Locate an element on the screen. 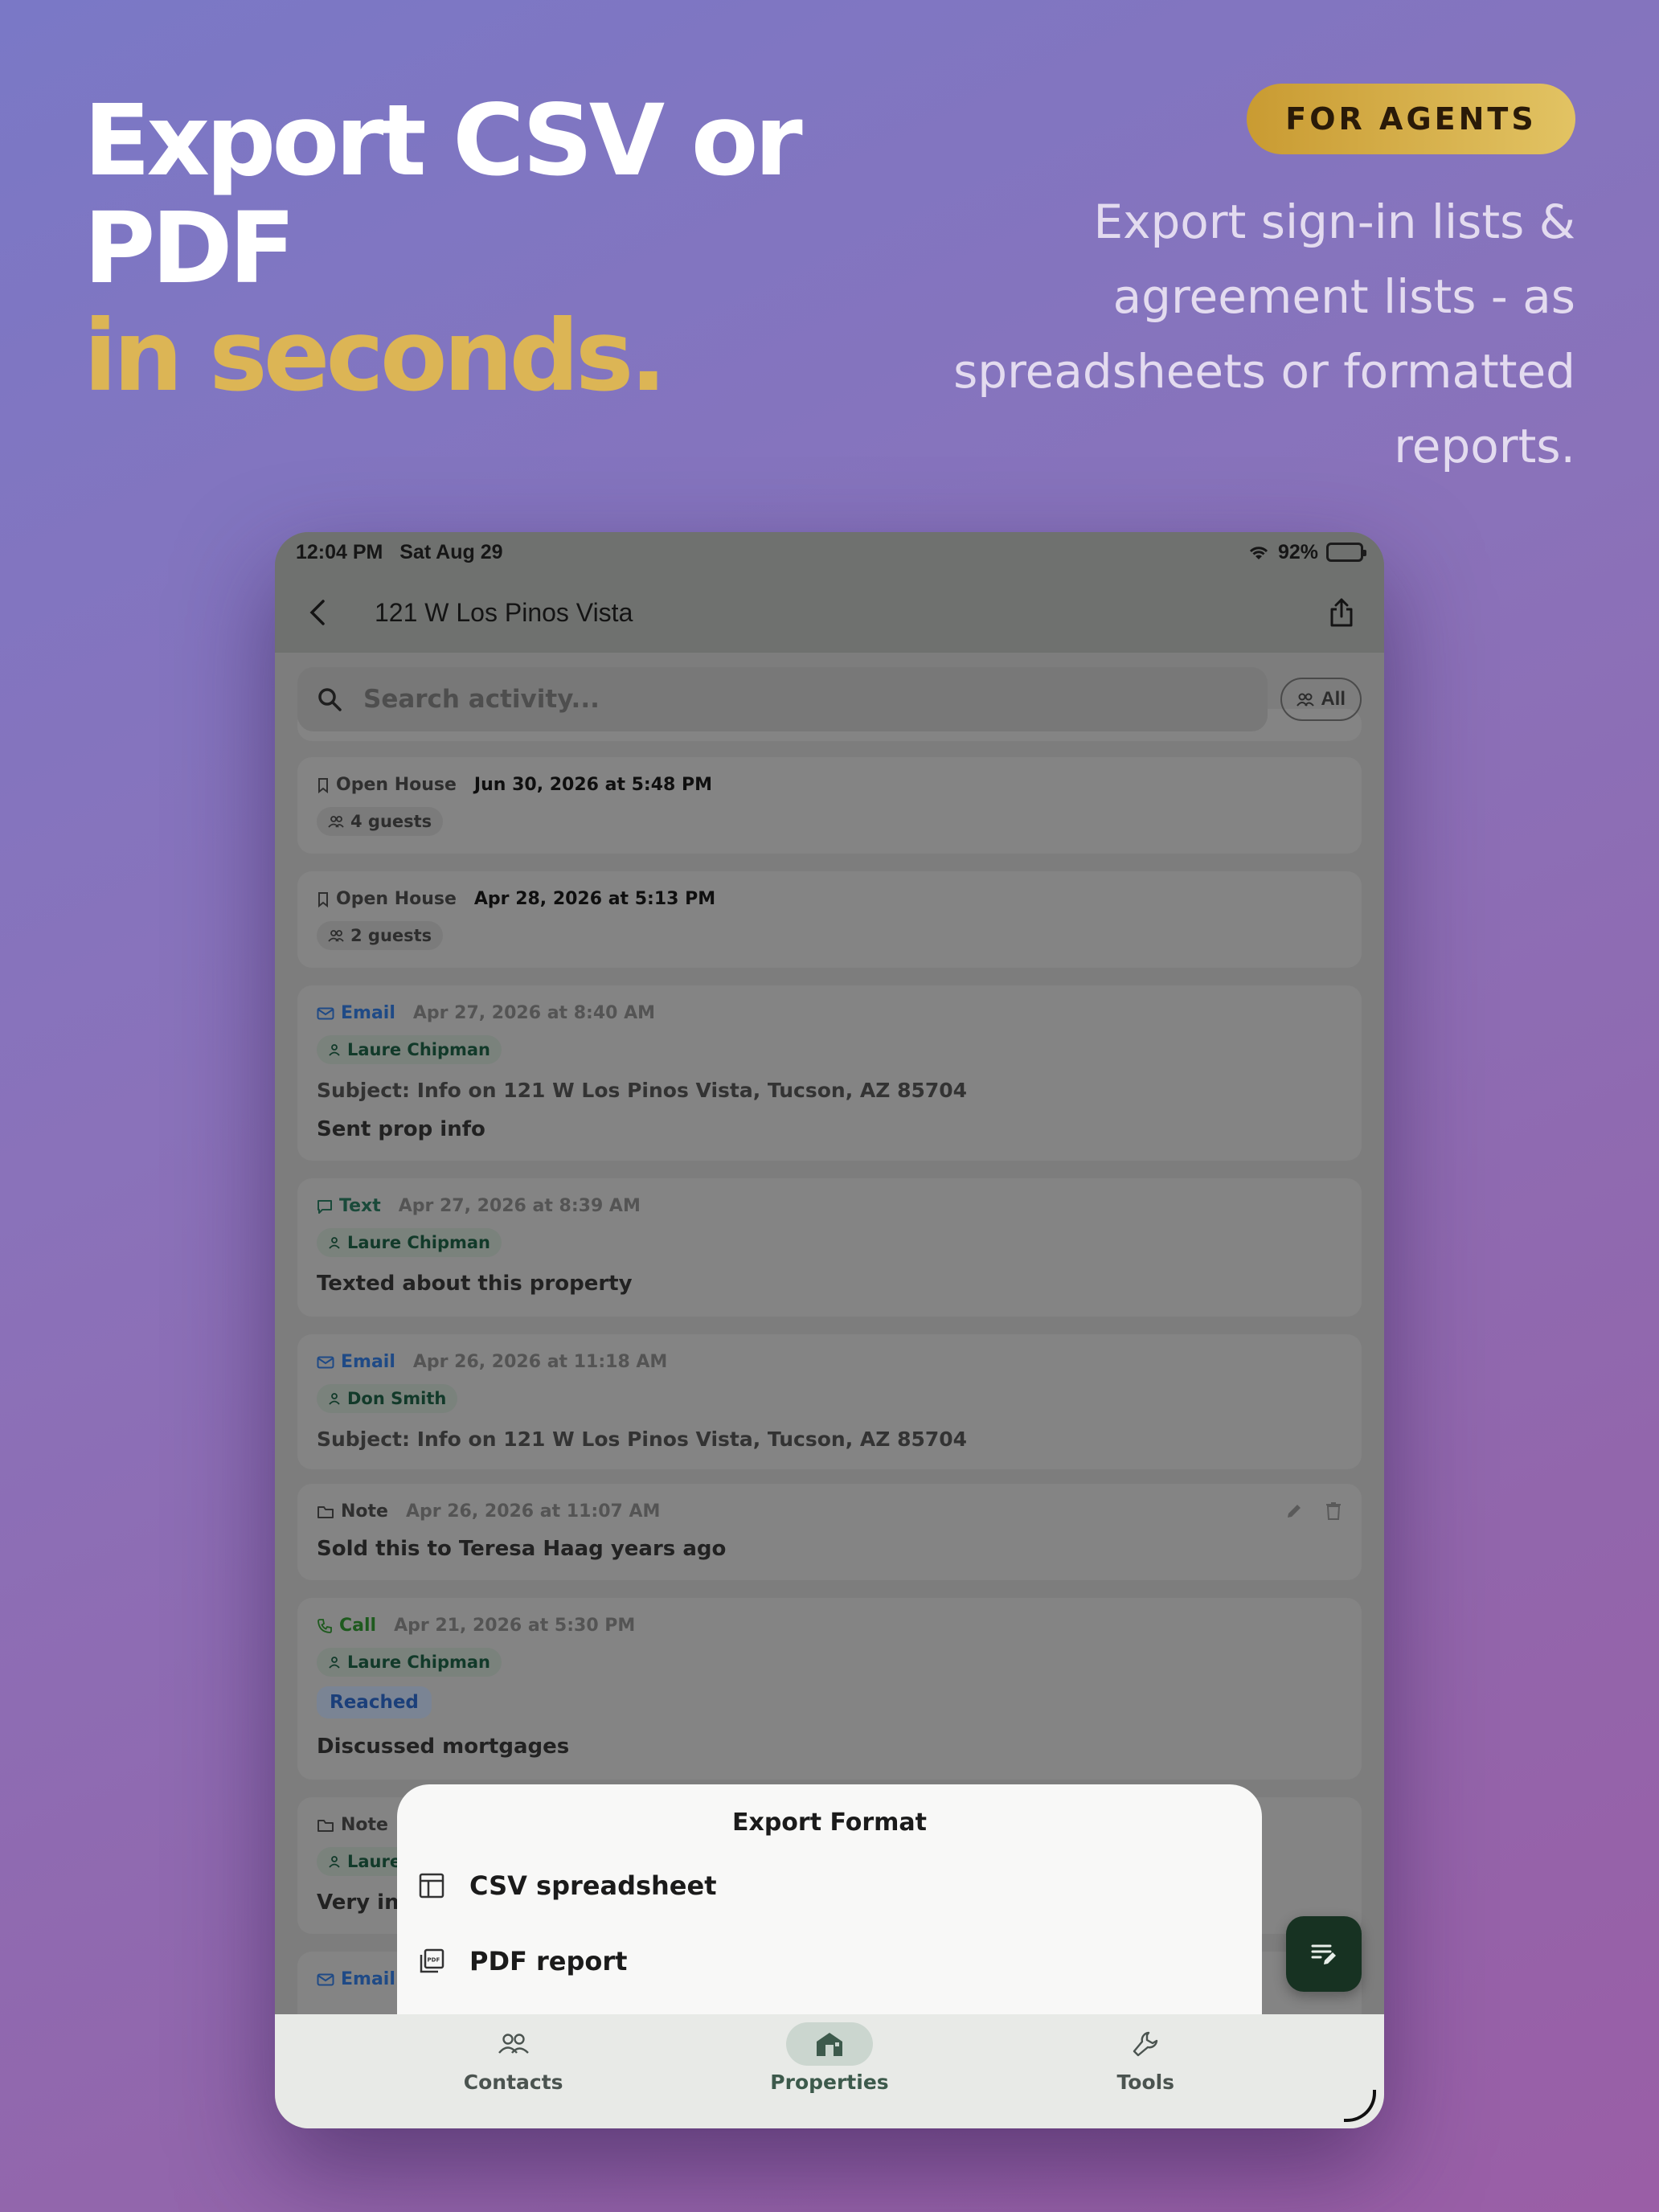 This screenshot has height=2212, width=1659. activity-header: Email Apr 26, 2026 at 11:18 AM is located at coordinates (492, 1362).